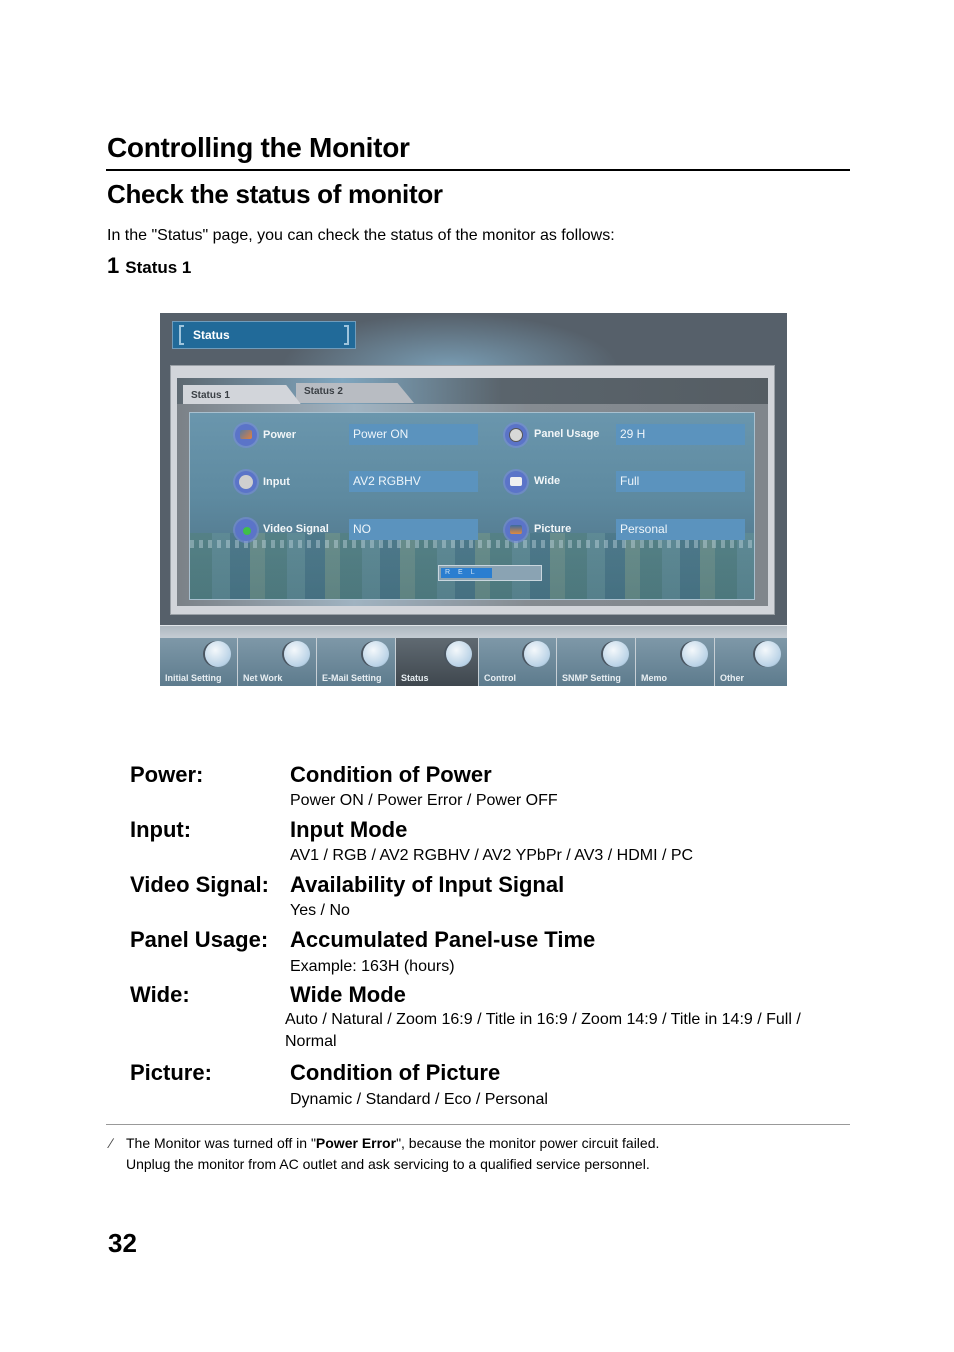 The image size is (954, 1352). What do you see at coordinates (199, 884) in the screenshot?
I see `definition-term: Video Signal:` at bounding box center [199, 884].